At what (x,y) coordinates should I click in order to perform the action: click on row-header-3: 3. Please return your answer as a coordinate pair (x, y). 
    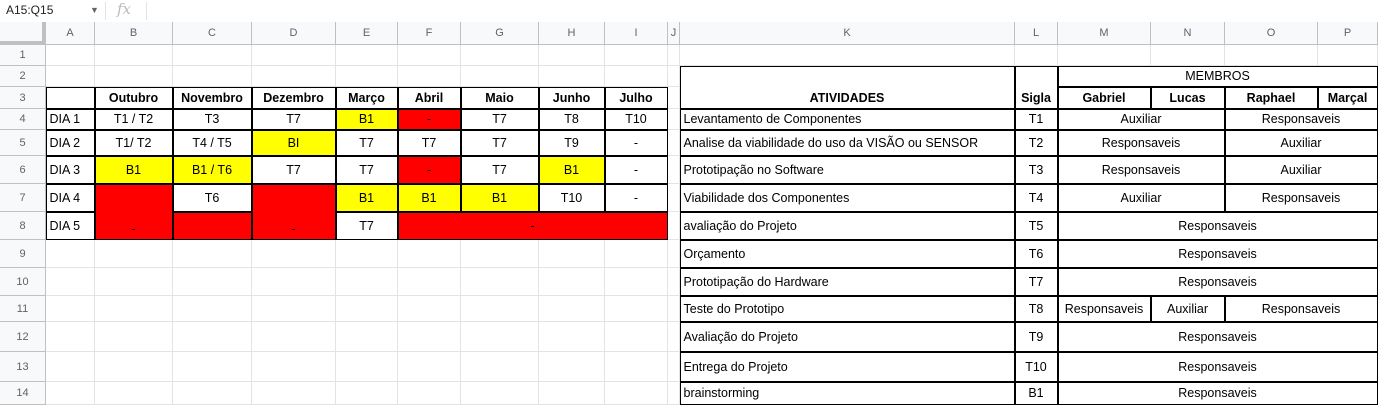
    Looking at the image, I should click on (23, 98).